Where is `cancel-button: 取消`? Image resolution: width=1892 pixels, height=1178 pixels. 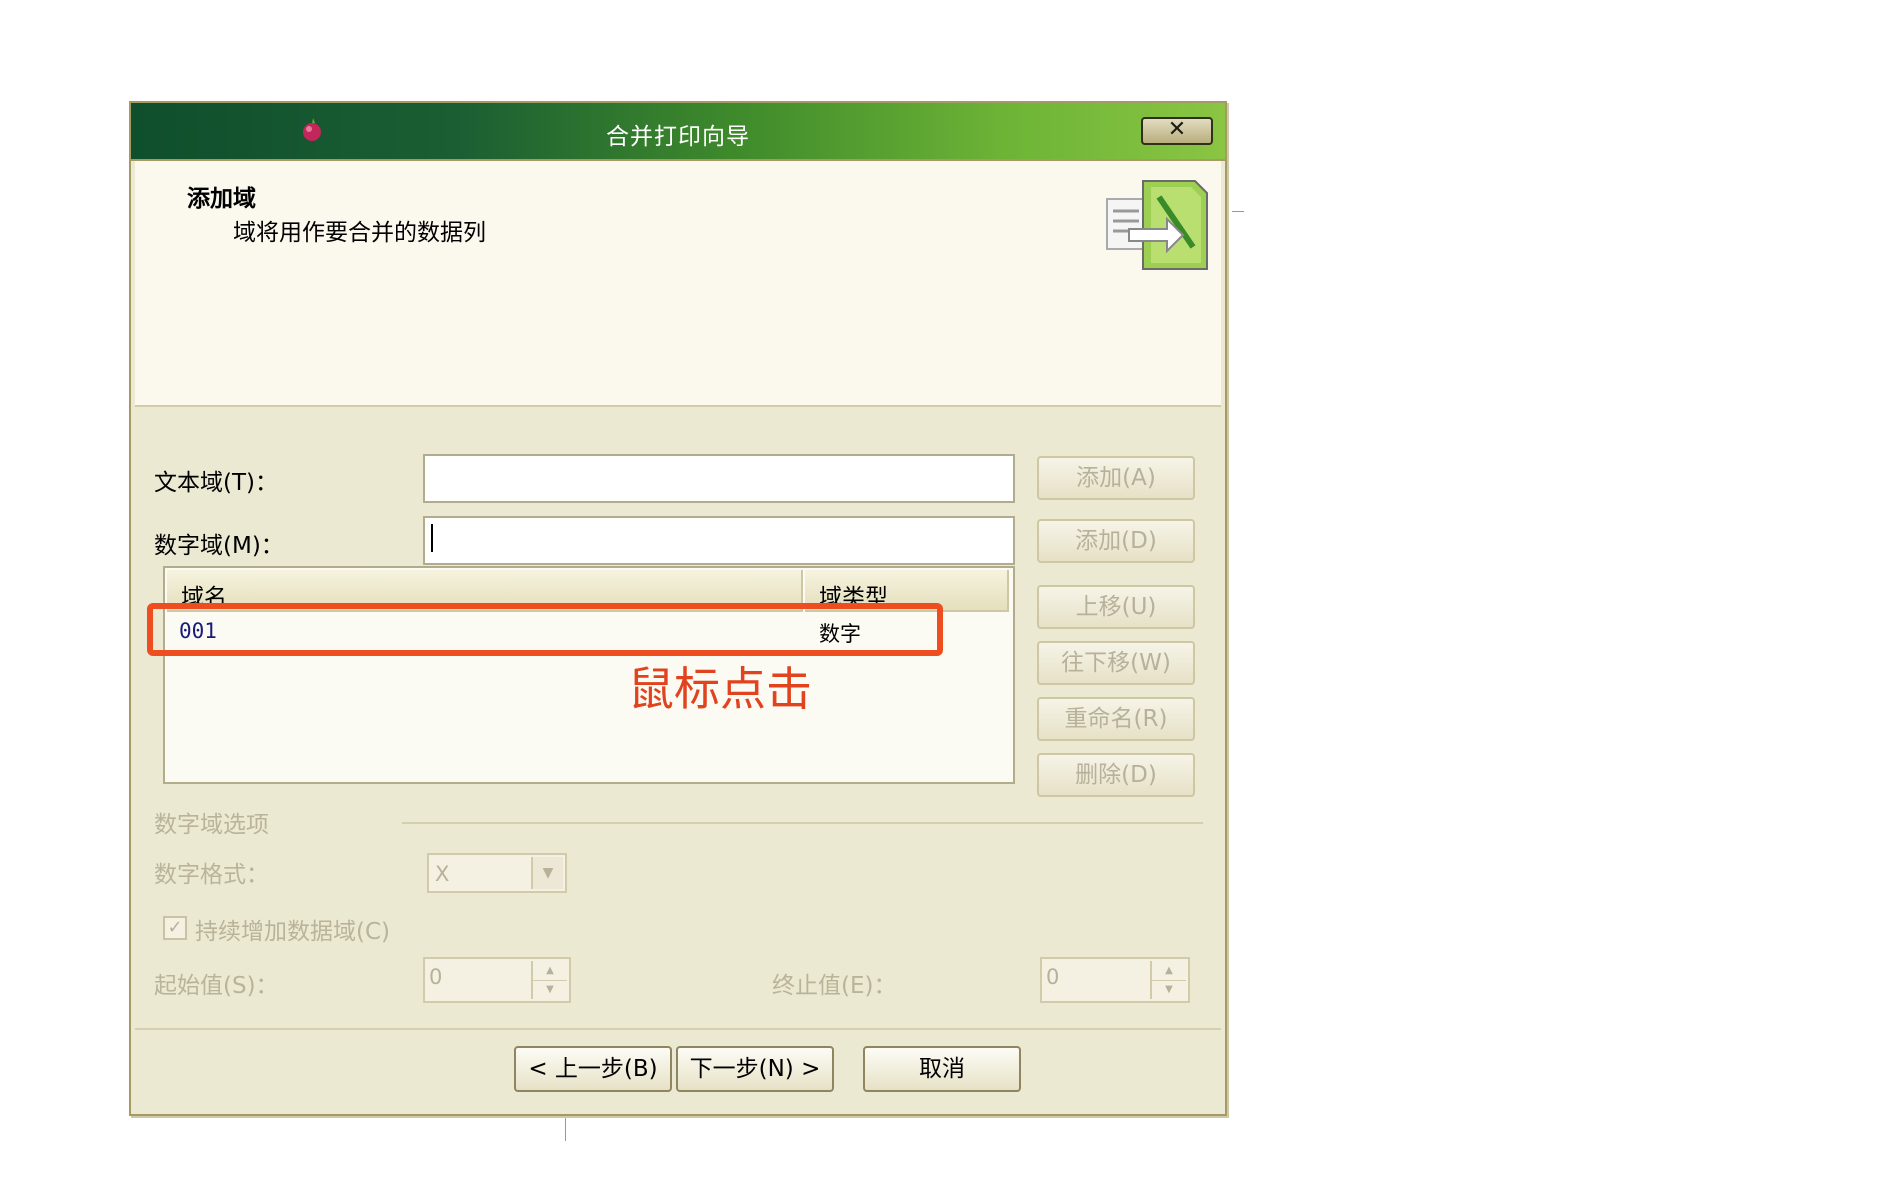
cancel-button: 取消 is located at coordinates (942, 1069).